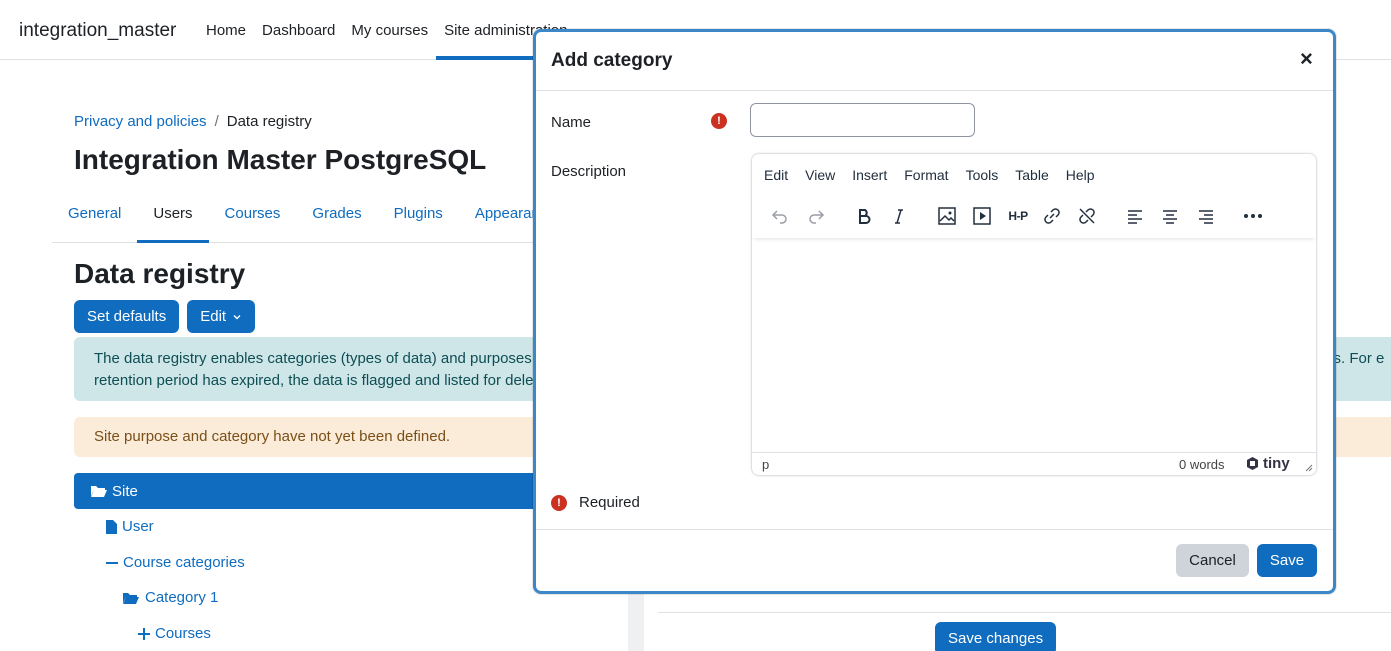 The height and width of the screenshot is (651, 1391). I want to click on link-icon, so click(1052, 216).